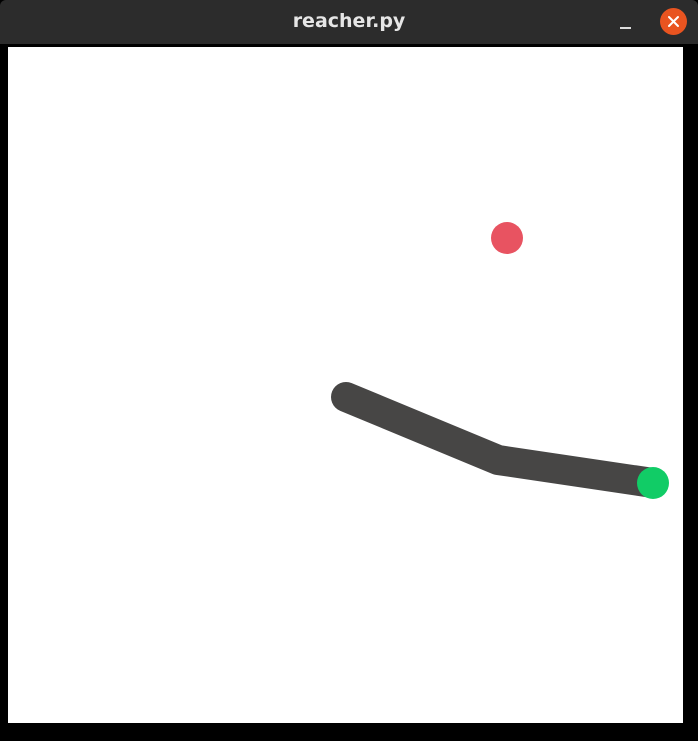  What do you see at coordinates (507, 238) in the screenshot?
I see `target-dot` at bounding box center [507, 238].